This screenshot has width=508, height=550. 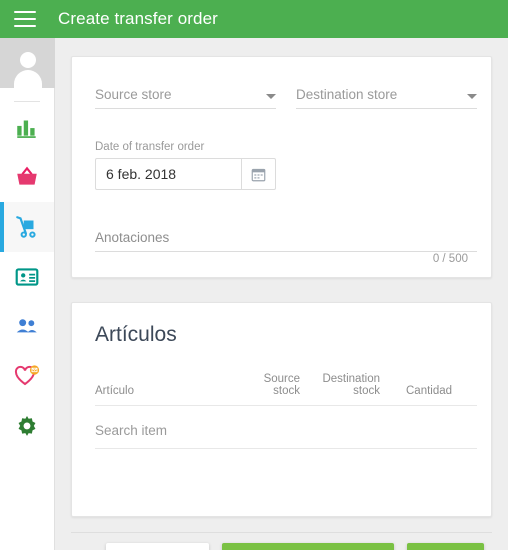 What do you see at coordinates (28, 68) in the screenshot?
I see `user-avatar-icon` at bounding box center [28, 68].